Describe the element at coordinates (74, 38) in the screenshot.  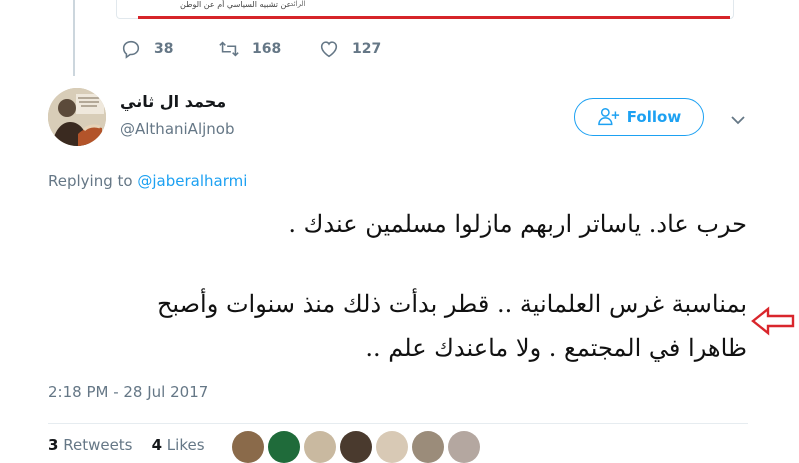
I see `thread-connector-line` at that location.